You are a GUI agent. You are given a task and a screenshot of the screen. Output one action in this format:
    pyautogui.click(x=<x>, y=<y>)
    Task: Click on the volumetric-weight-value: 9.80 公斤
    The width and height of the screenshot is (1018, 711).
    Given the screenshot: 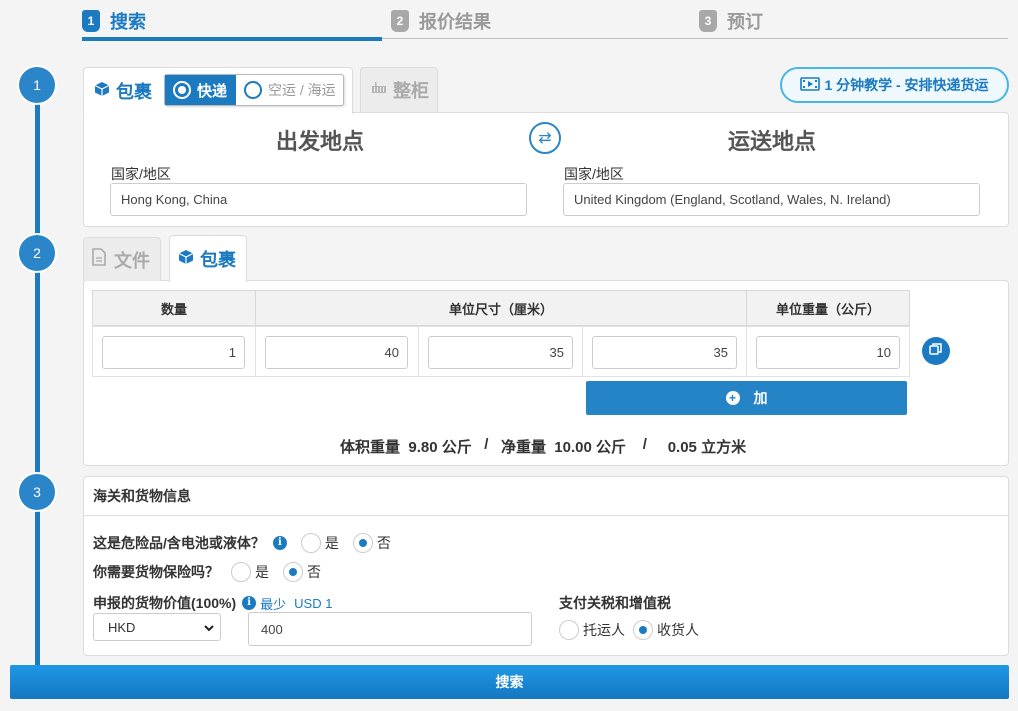 What is the action you would take?
    pyautogui.click(x=440, y=447)
    